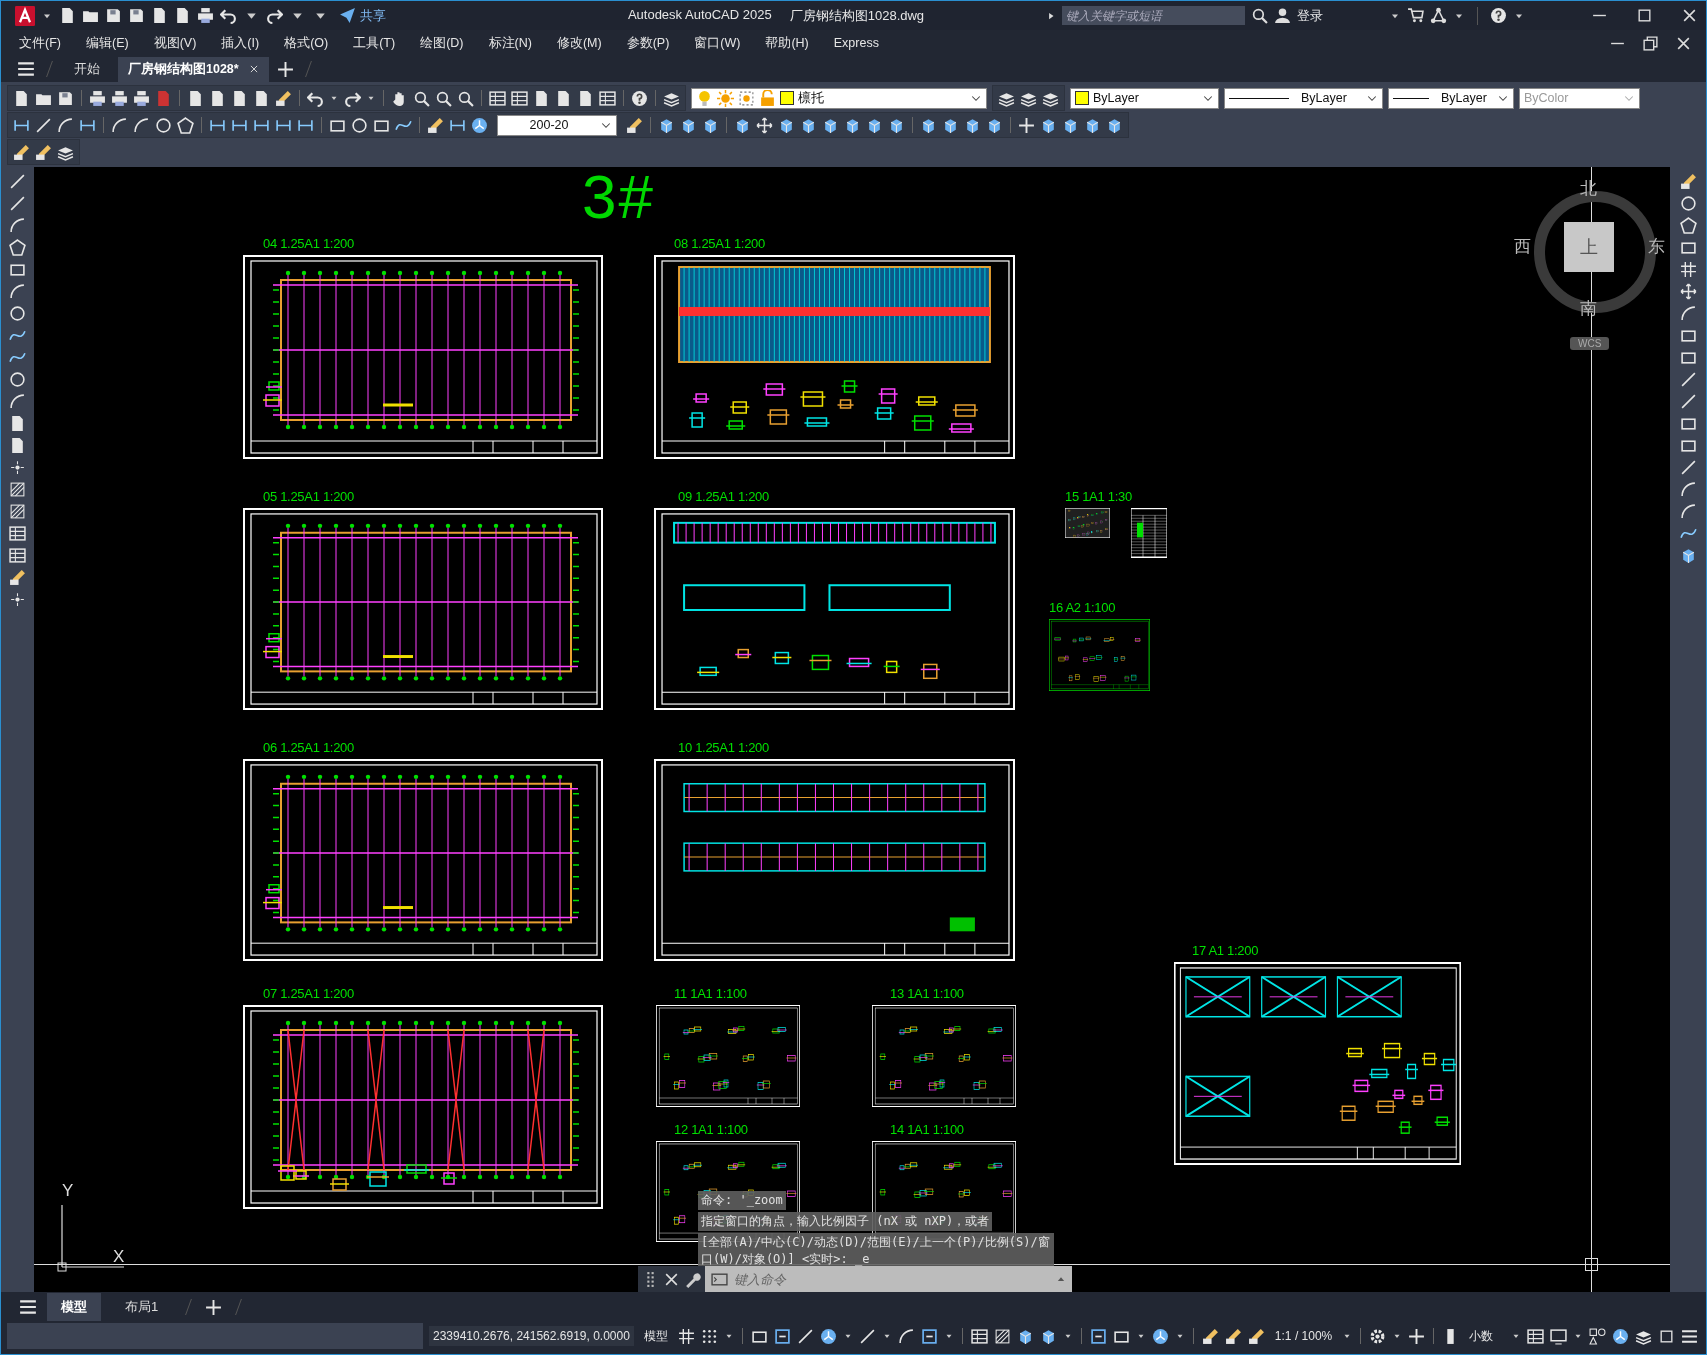 The image size is (1707, 1355). I want to click on user-icon, so click(1282, 15).